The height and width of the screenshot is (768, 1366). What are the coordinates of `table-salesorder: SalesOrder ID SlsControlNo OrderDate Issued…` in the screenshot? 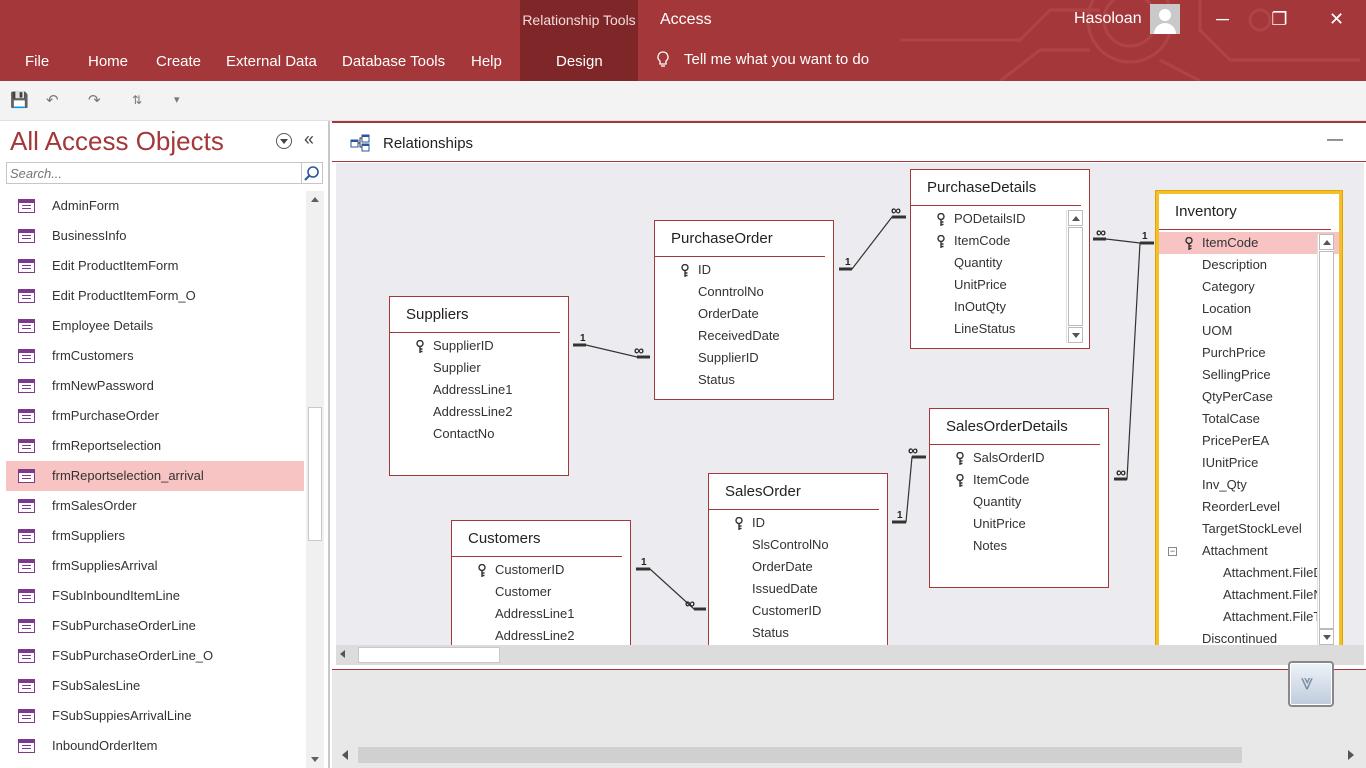 It's located at (798, 559).